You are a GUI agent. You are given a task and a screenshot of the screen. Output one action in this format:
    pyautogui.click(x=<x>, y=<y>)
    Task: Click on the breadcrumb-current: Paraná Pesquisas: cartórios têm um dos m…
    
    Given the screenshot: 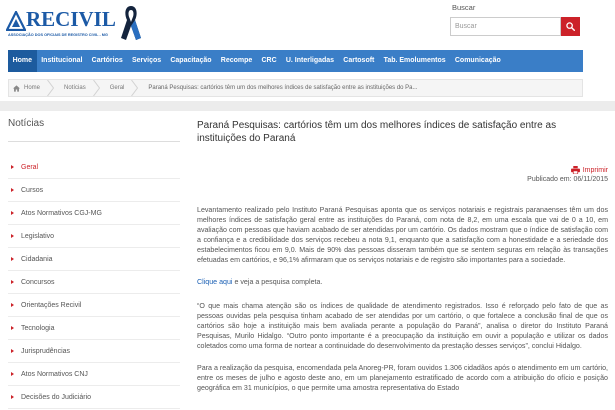 What is the action you would take?
    pyautogui.click(x=283, y=88)
    